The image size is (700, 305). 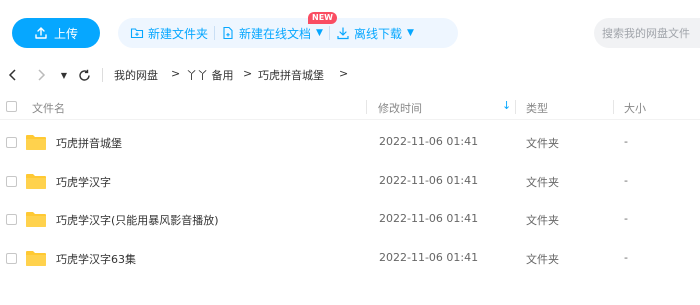 I want to click on new-folder-button: 新建文件夹, so click(x=169, y=33).